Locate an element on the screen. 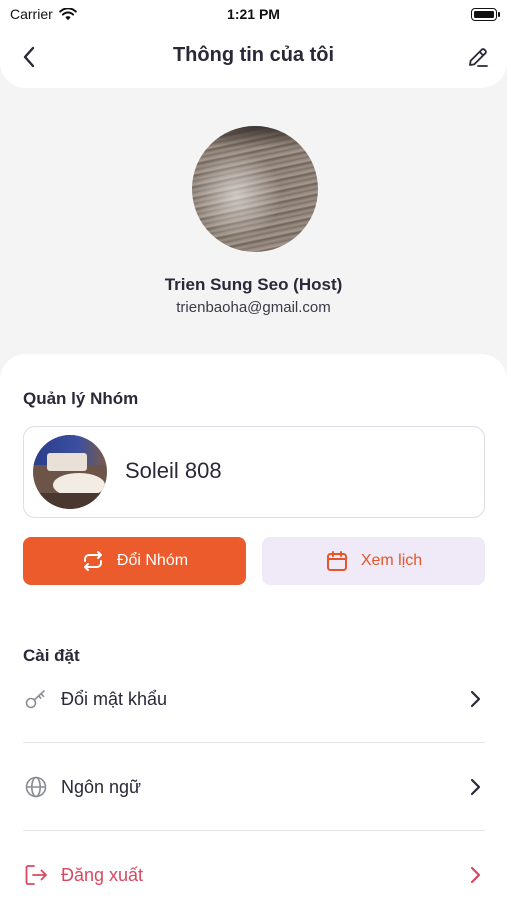 Image resolution: width=507 pixels, height=900 pixels. calendar-icon is located at coordinates (336, 561).